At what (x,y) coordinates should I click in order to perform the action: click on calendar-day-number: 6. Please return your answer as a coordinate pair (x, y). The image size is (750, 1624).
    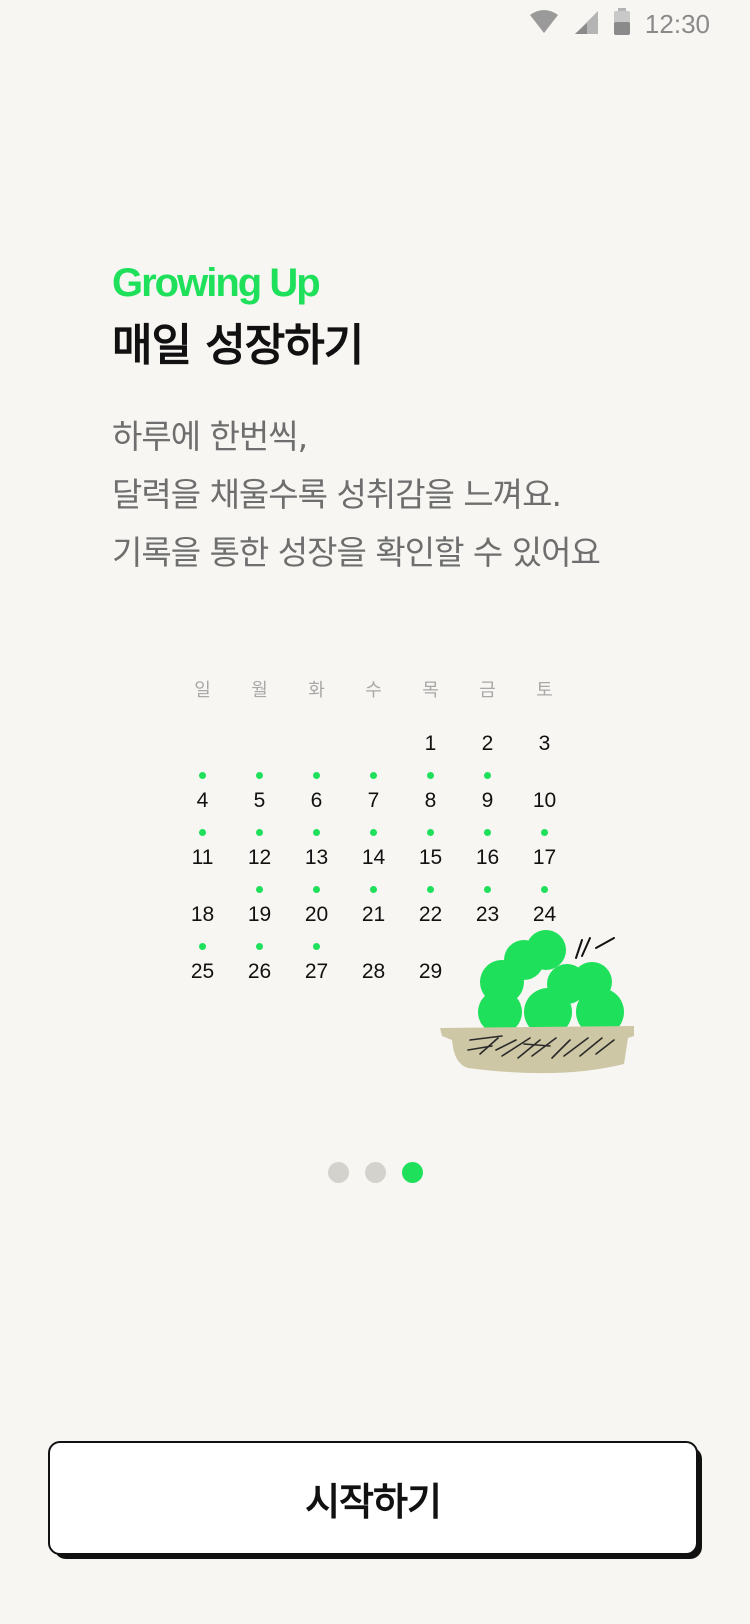
    Looking at the image, I should click on (316, 800).